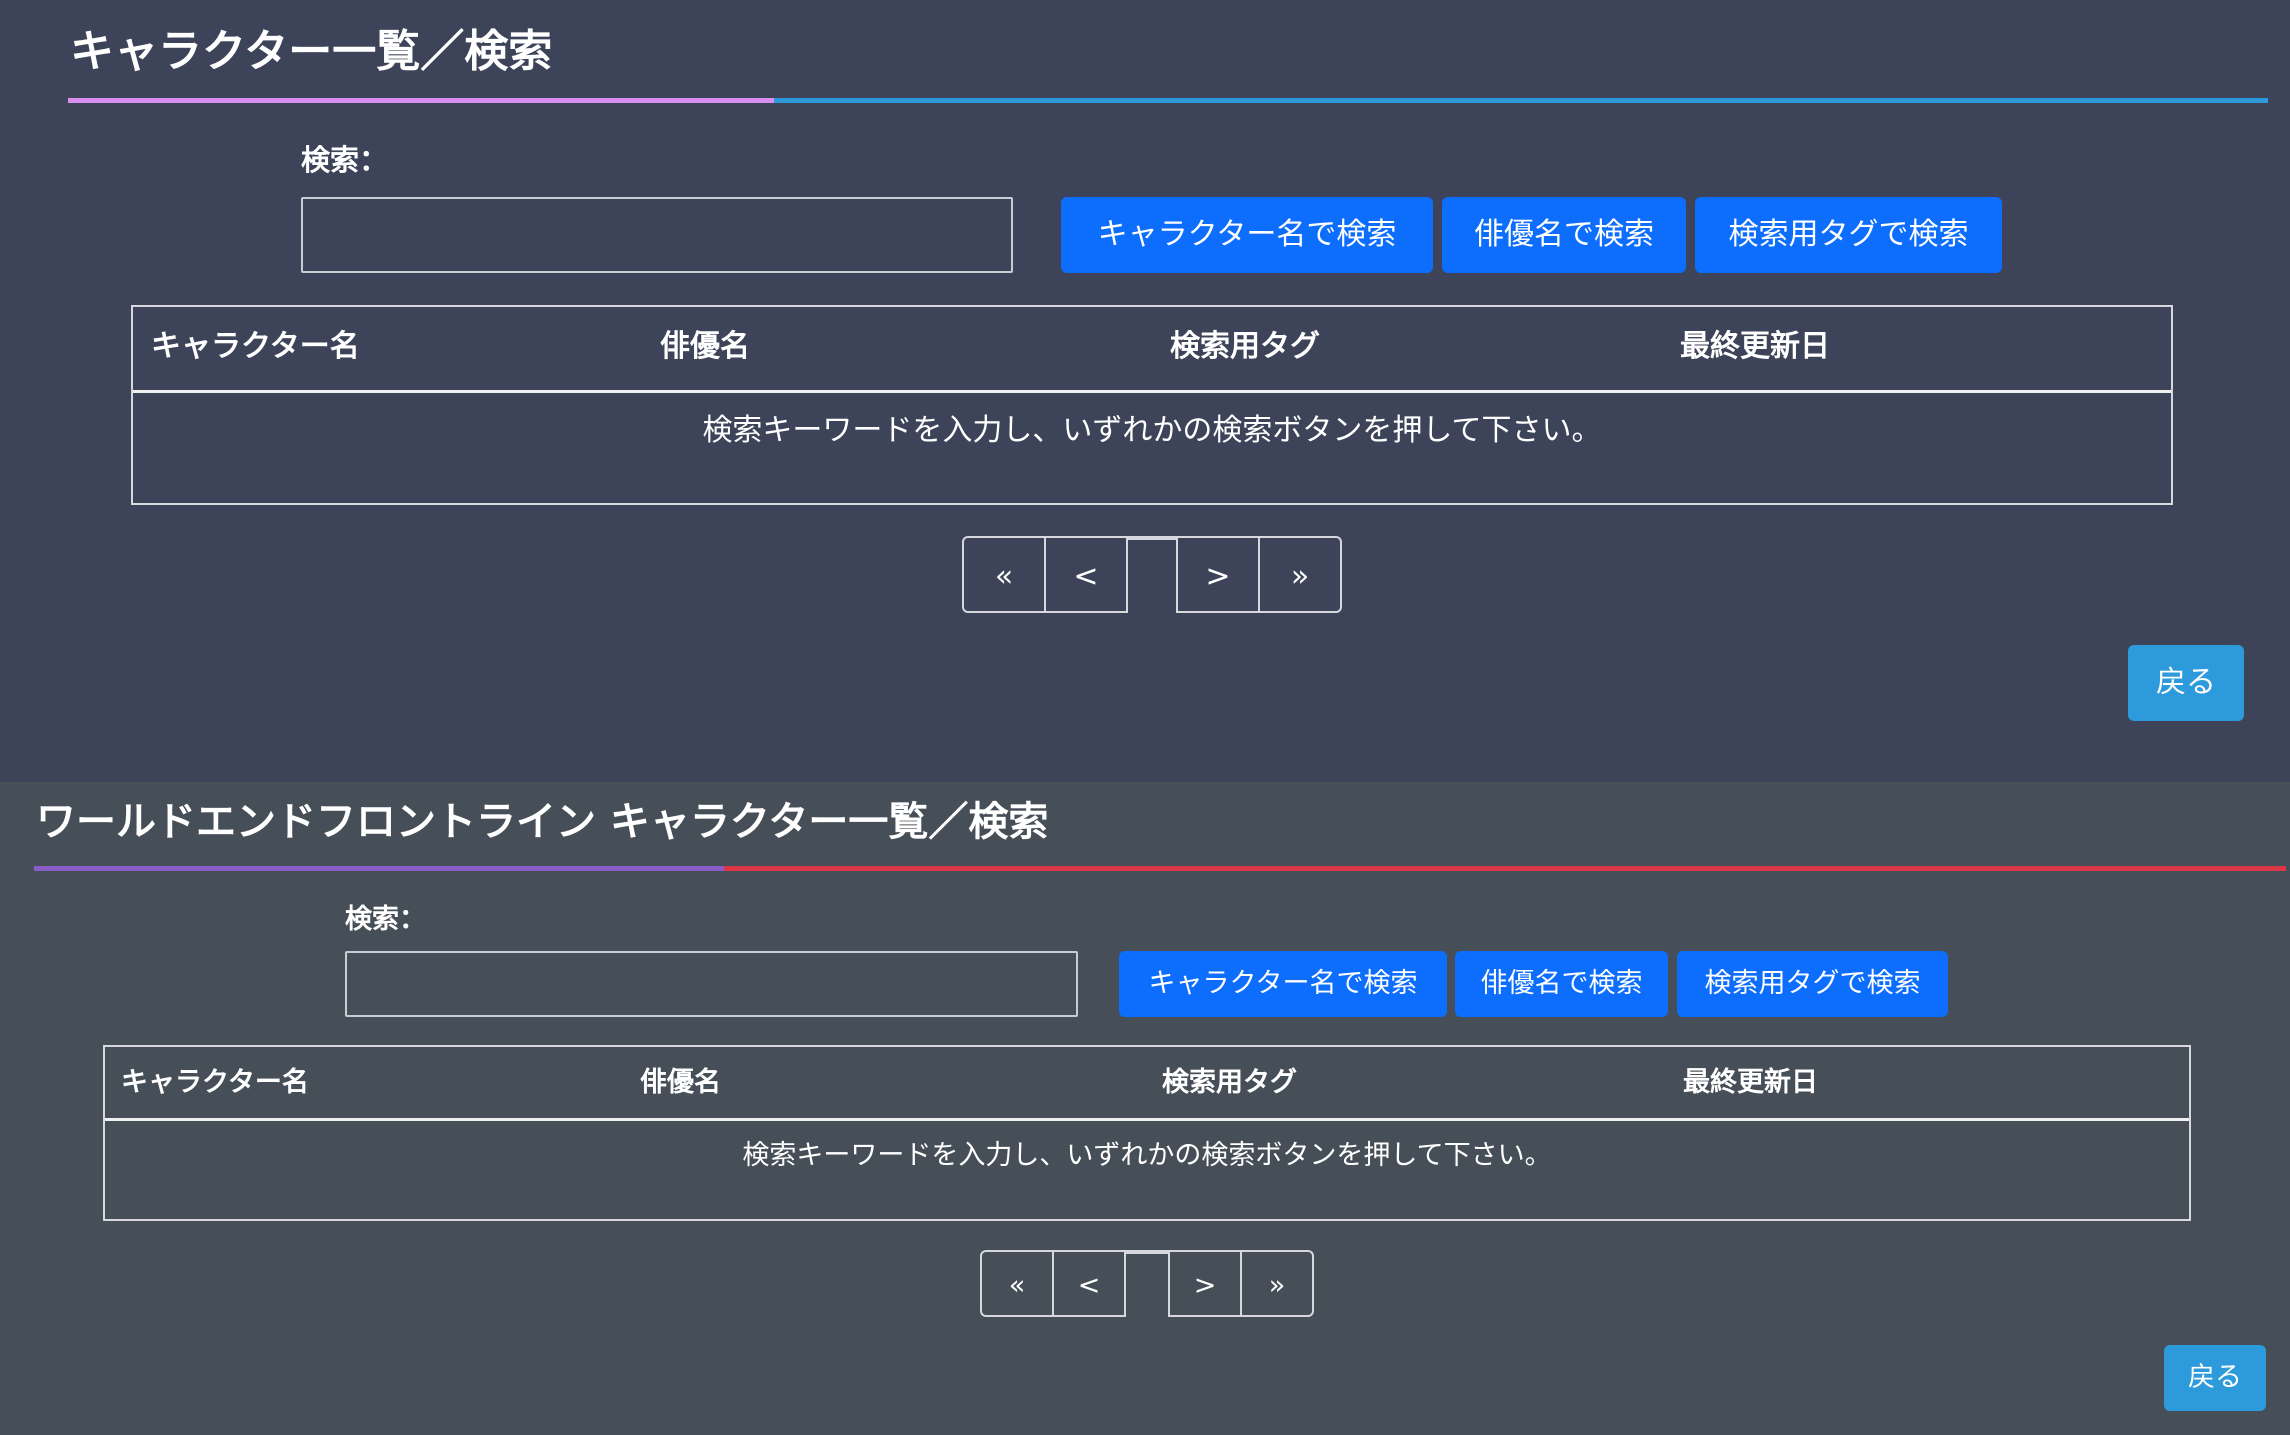 This screenshot has height=1435, width=2290. I want to click on page-title: ワールドエンドフロントライン キャラクター一覧／検索, so click(542, 822).